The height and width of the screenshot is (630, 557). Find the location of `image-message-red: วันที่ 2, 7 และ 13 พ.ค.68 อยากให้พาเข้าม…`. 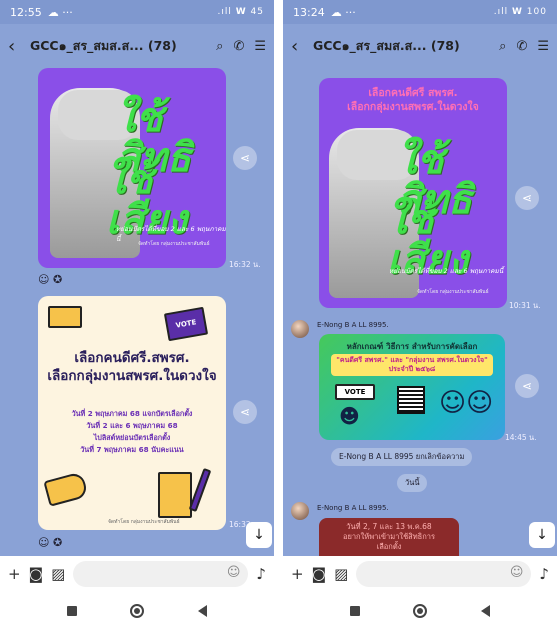

image-message-red: วันที่ 2, 7 และ 13 พ.ค.68 อยากให้พาเข้าม… is located at coordinates (389, 537).